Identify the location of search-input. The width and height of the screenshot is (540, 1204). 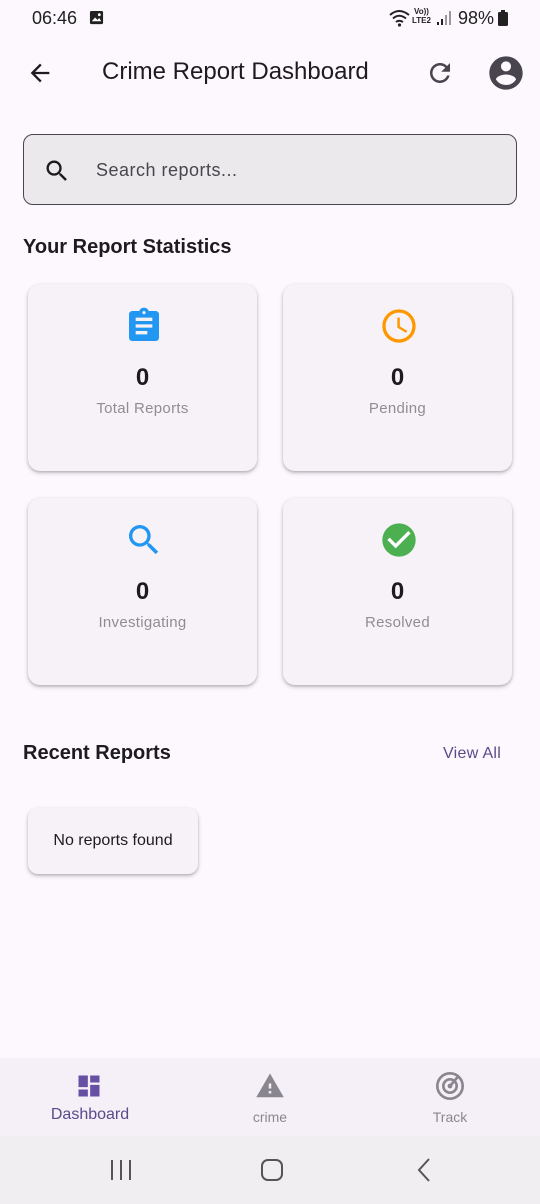
(296, 170).